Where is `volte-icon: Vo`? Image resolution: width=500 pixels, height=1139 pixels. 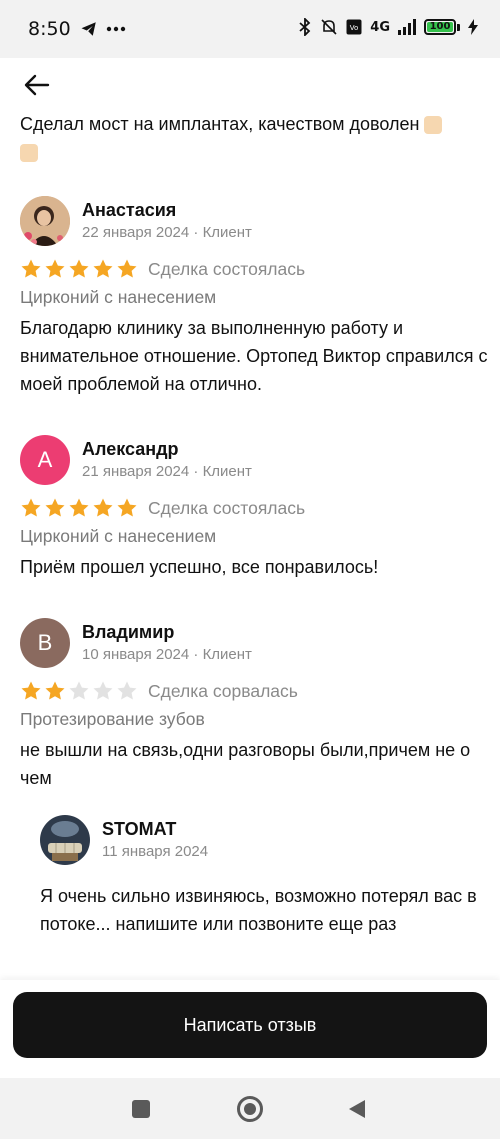
volte-icon: Vo is located at coordinates (354, 27).